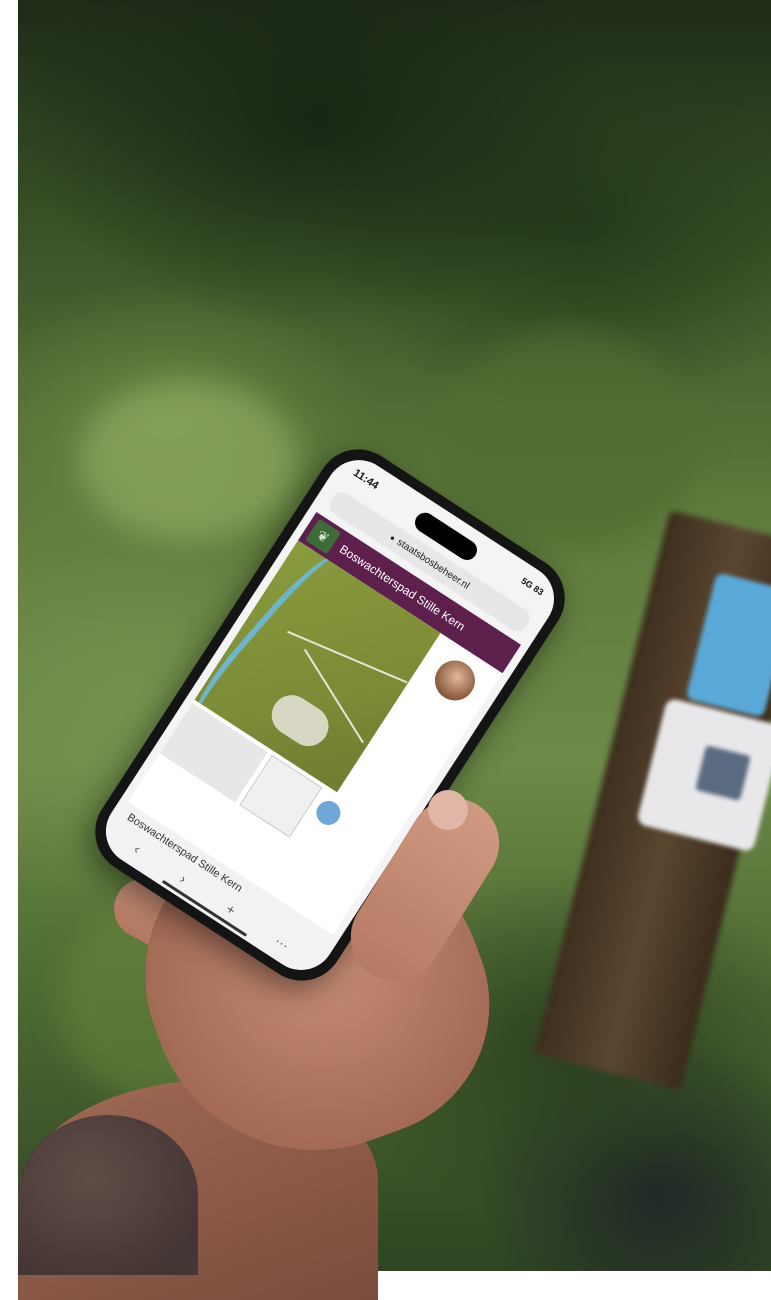  Describe the element at coordinates (188, 460) in the screenshot. I see `grass-highlight` at that location.